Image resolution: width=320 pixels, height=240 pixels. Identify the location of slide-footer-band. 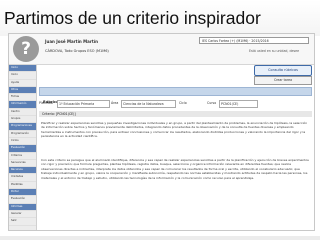
(160, 238).